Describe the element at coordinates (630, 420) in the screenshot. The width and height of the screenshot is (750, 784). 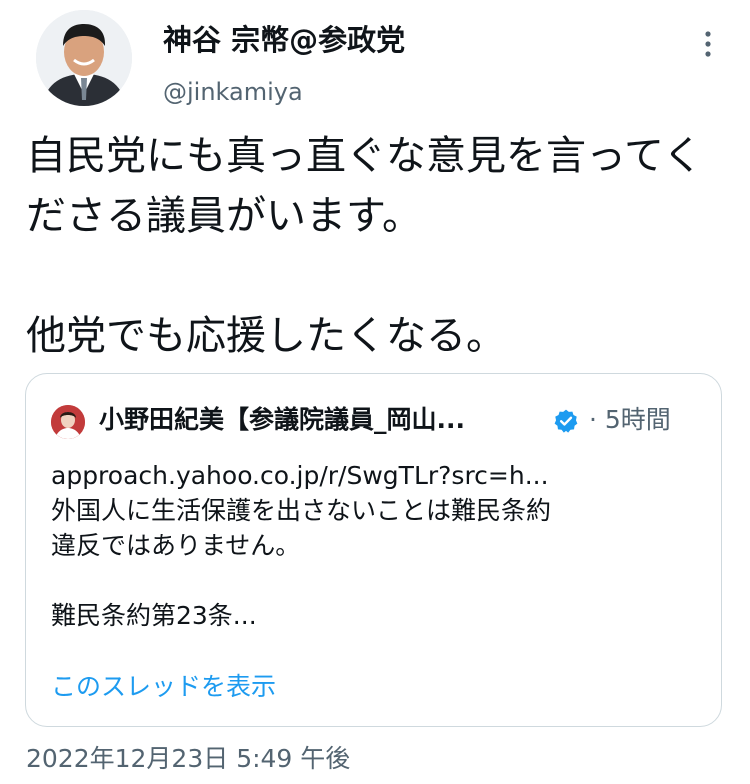
I see `quoted-tweet-time: · 5時間` at that location.